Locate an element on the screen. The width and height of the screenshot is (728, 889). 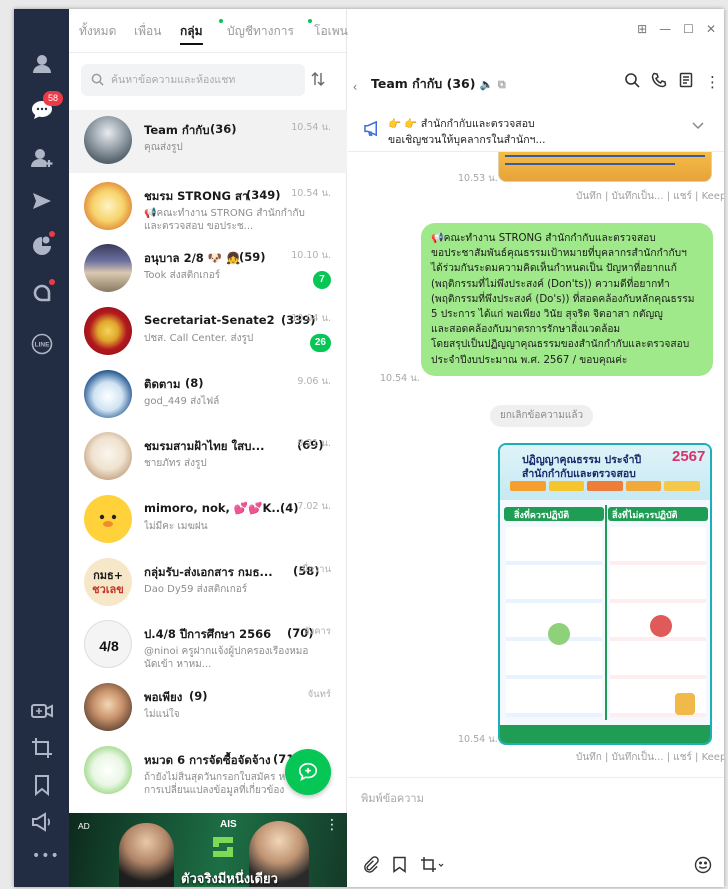
tab-all: ทั้งหมด is located at coordinates (97, 31).